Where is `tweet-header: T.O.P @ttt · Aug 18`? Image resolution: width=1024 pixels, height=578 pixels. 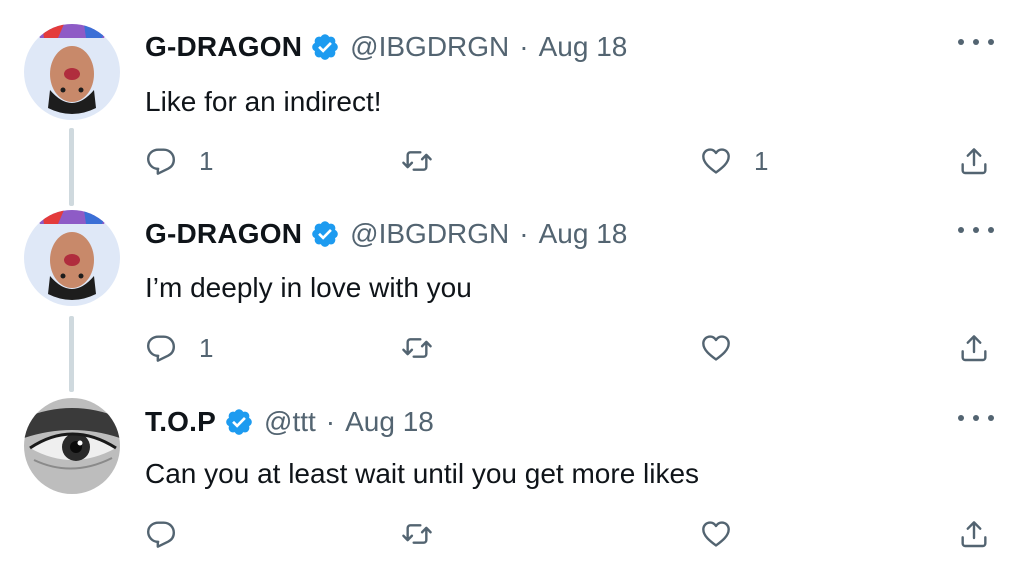
tweet-header: T.O.P @ttt · Aug 18 is located at coordinates (289, 422).